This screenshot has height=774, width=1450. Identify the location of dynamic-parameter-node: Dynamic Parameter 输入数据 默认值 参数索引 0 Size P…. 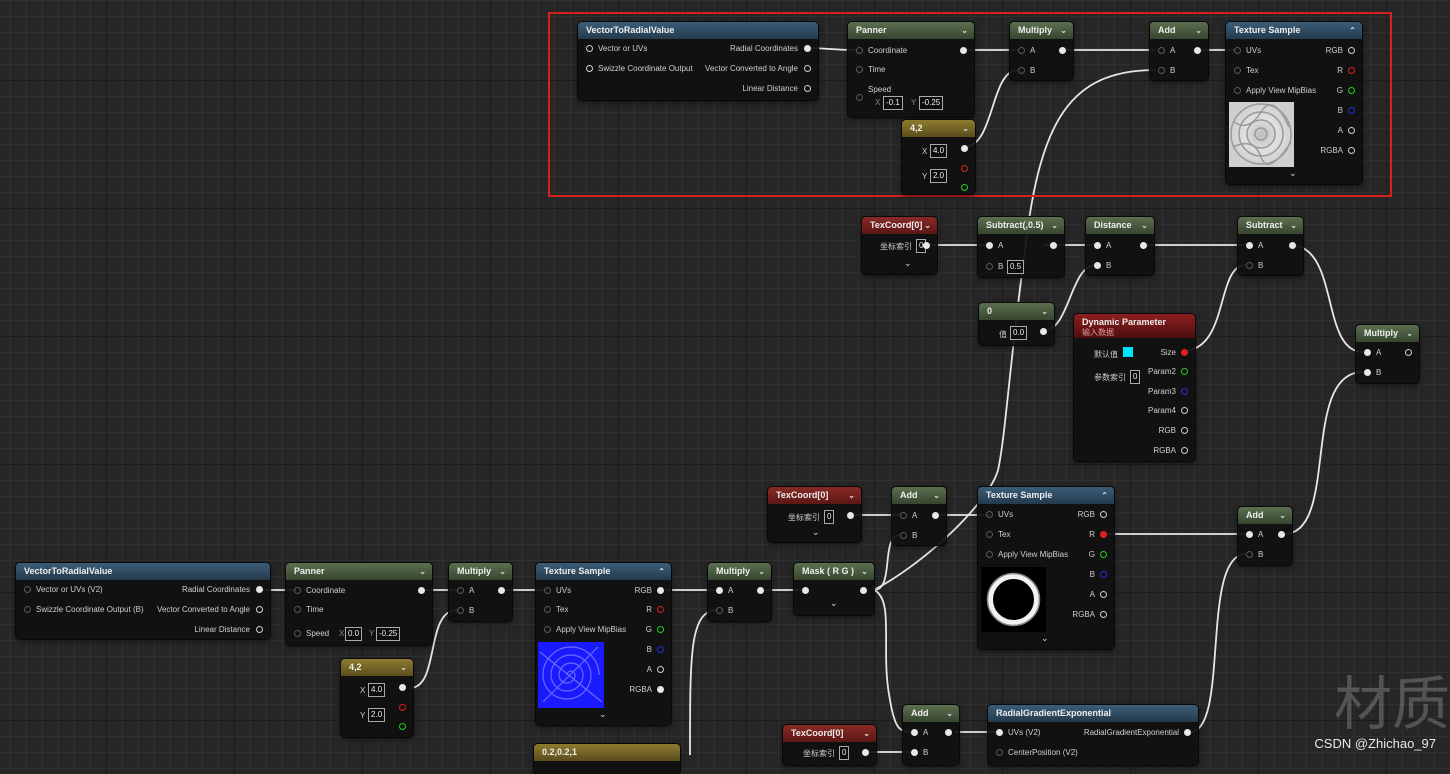
(1134, 387).